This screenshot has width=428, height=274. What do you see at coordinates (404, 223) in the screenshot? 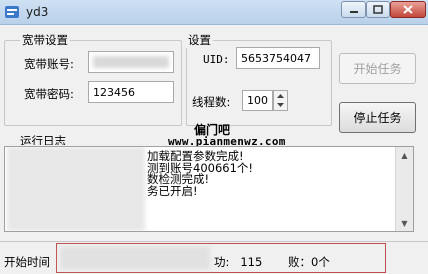
I see `scroll-down-icon: ▼` at bounding box center [404, 223].